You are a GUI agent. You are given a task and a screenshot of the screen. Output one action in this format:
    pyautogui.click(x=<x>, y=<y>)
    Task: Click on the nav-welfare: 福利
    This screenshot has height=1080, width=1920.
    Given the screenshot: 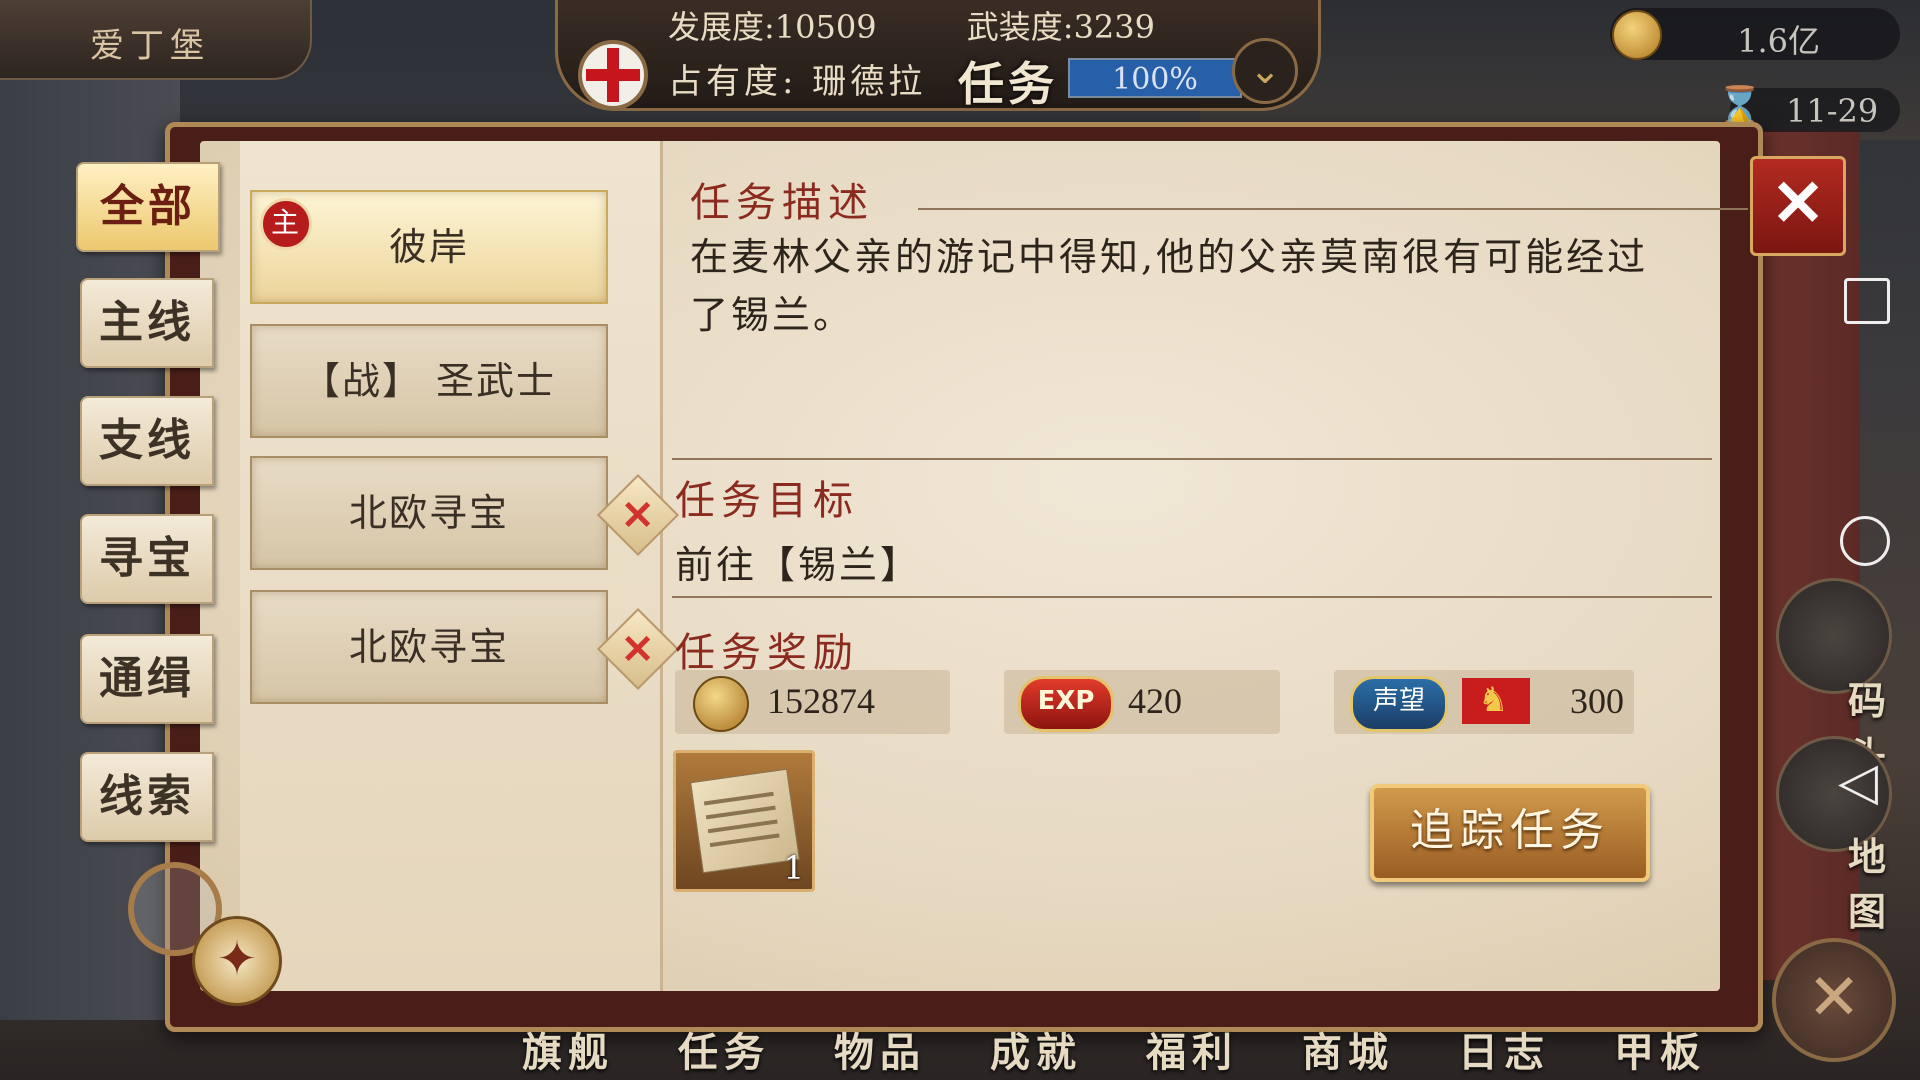 What is the action you would take?
    pyautogui.click(x=1192, y=1049)
    